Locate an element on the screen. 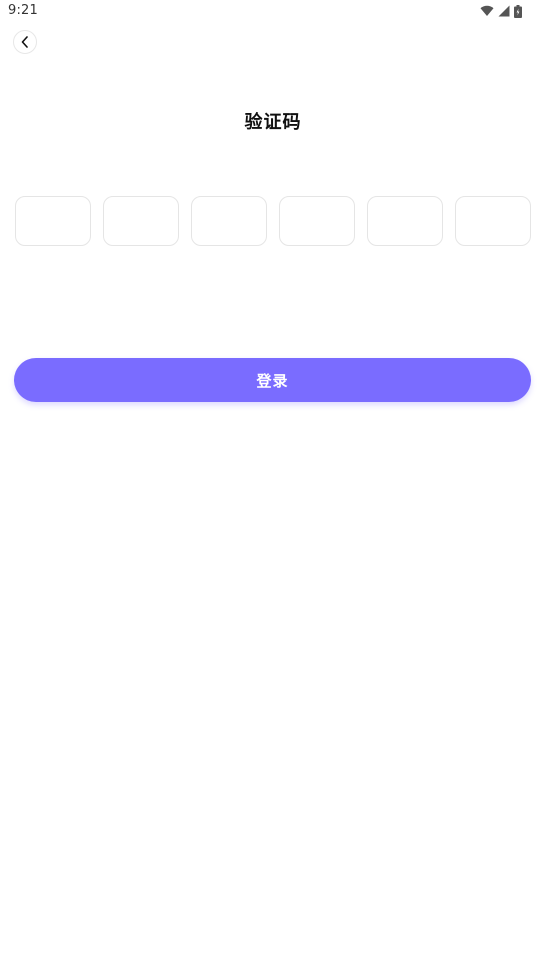  wifi-icon is located at coordinates (487, 11).